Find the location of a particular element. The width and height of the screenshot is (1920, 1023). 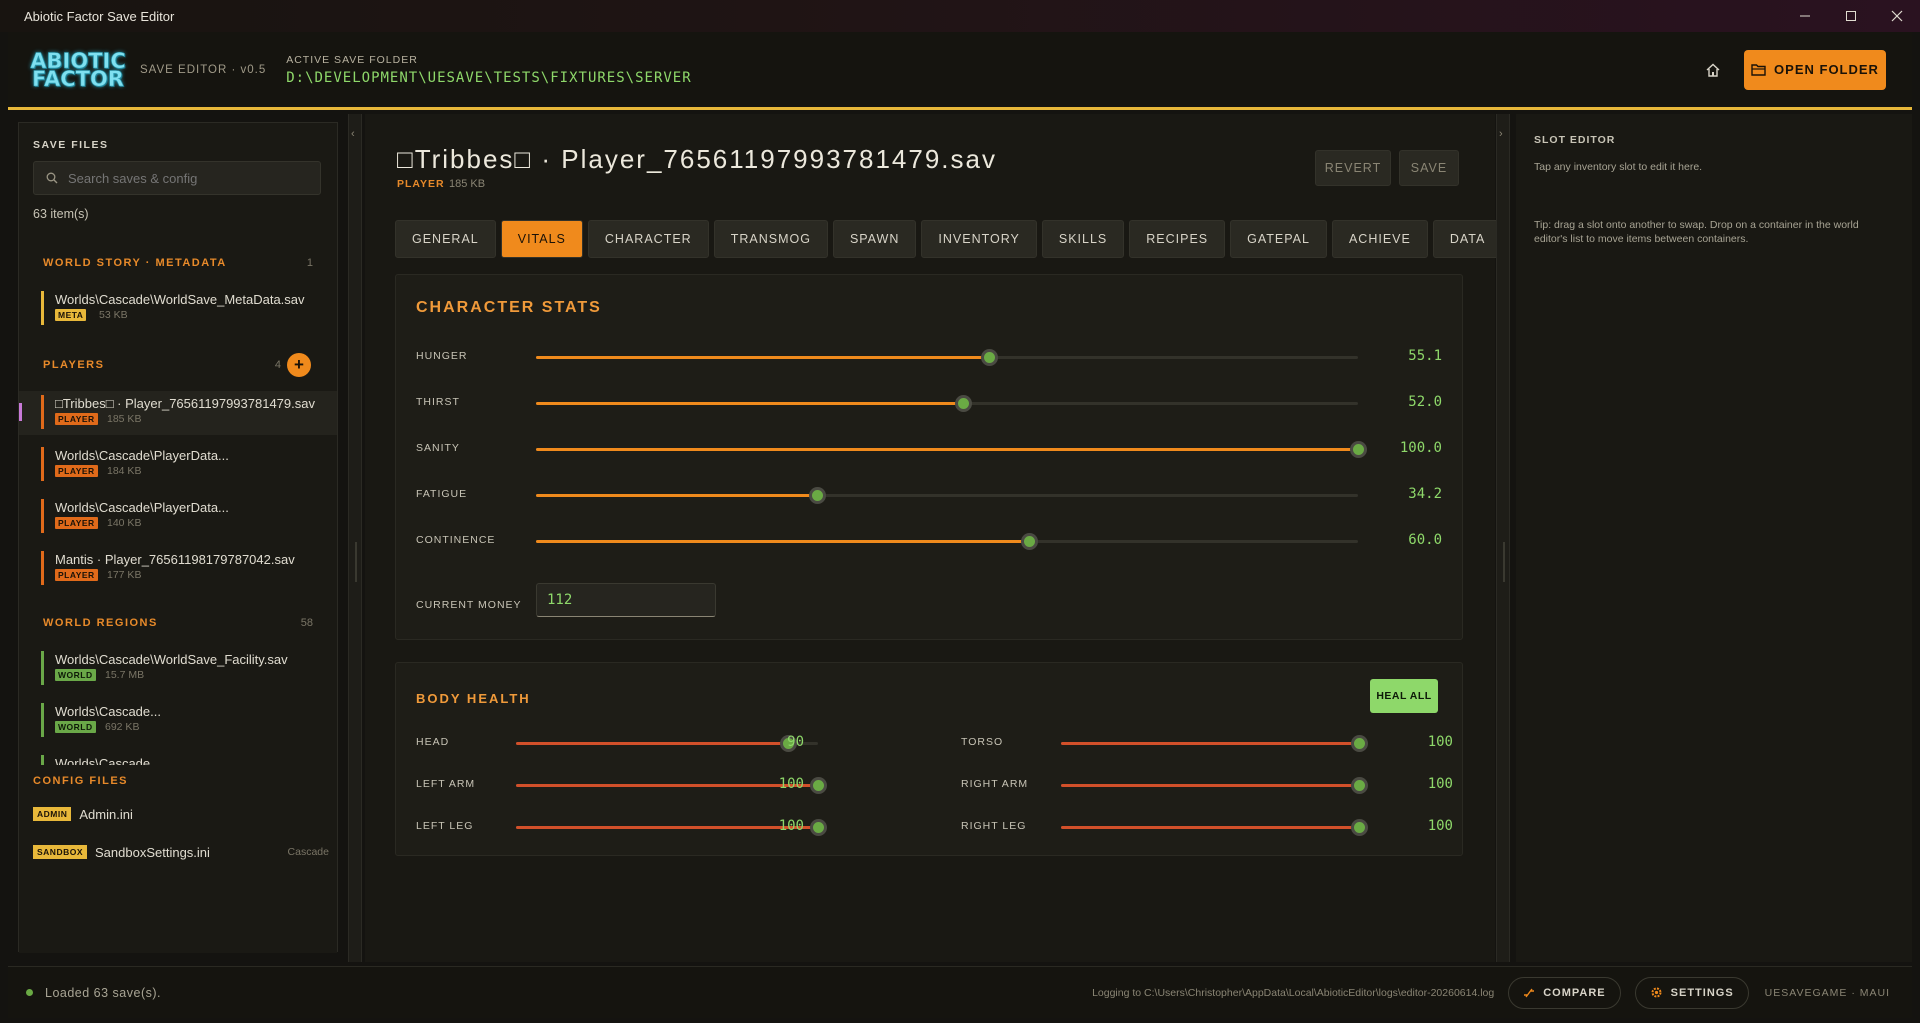

home-icon is located at coordinates (1713, 70).